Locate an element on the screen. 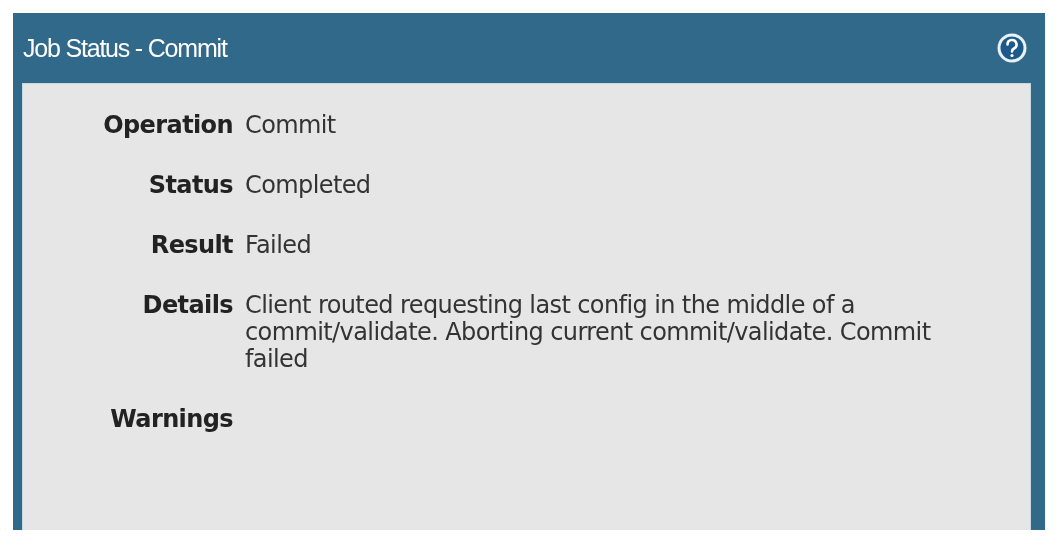 Image resolution: width=1061 pixels, height=548 pixels. field-value: Client routed requesting last config in the middle of a commit/validate. Aborting current commit/validate. Commit failed is located at coordinates (588, 332).